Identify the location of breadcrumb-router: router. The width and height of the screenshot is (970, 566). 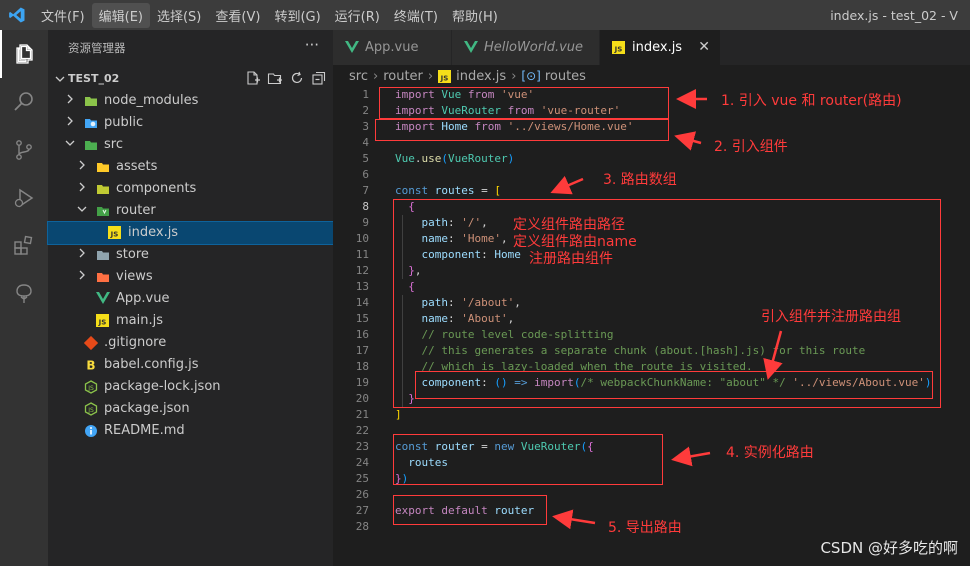
(403, 76).